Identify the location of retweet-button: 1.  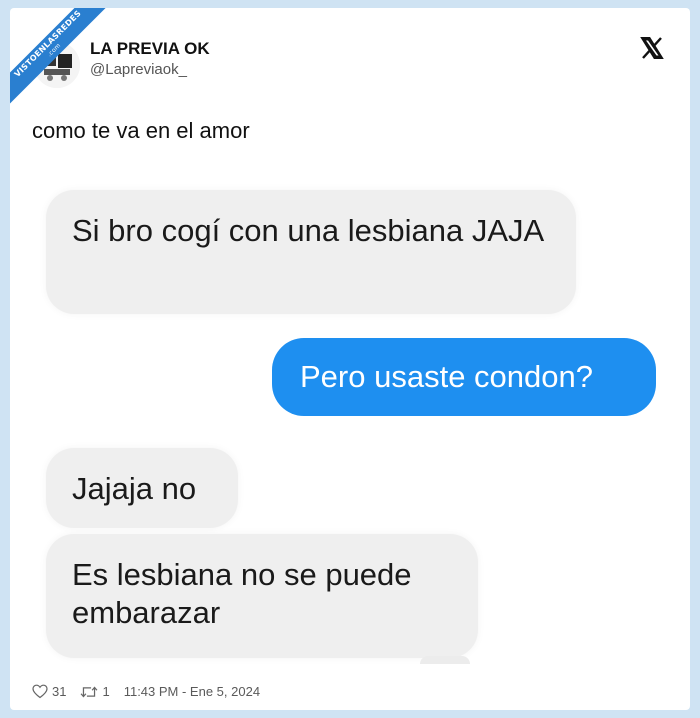
(95, 691).